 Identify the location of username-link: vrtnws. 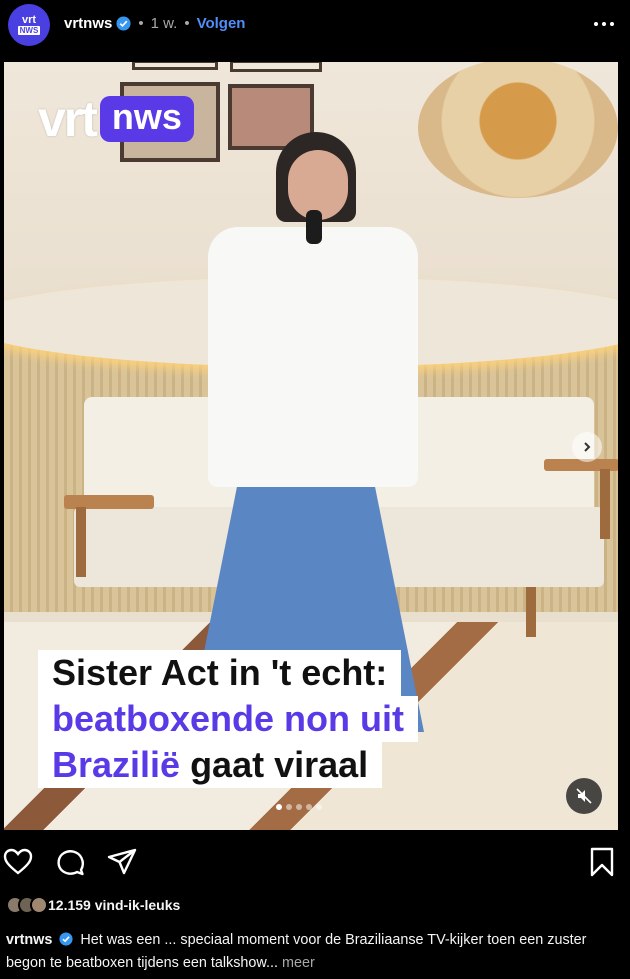
(88, 23).